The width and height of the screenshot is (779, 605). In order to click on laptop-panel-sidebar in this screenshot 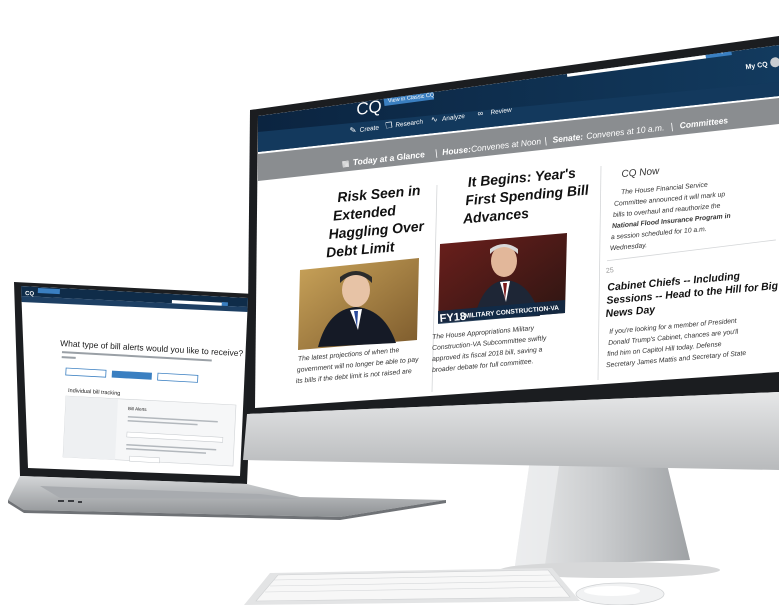, I will do `click(90, 428)`.